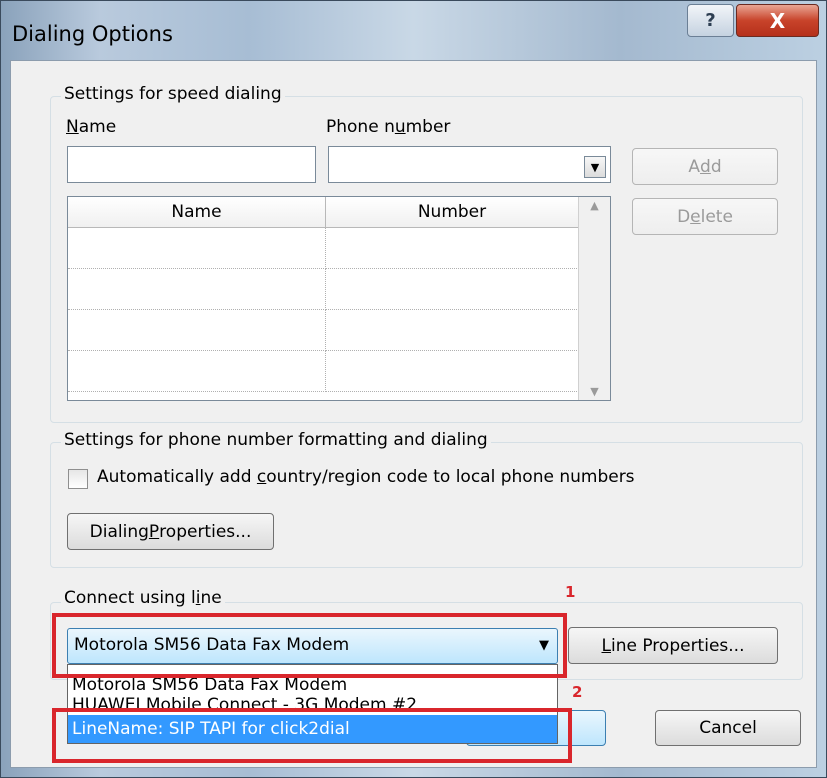 The height and width of the screenshot is (778, 827). I want to click on close-button: X, so click(777, 20).